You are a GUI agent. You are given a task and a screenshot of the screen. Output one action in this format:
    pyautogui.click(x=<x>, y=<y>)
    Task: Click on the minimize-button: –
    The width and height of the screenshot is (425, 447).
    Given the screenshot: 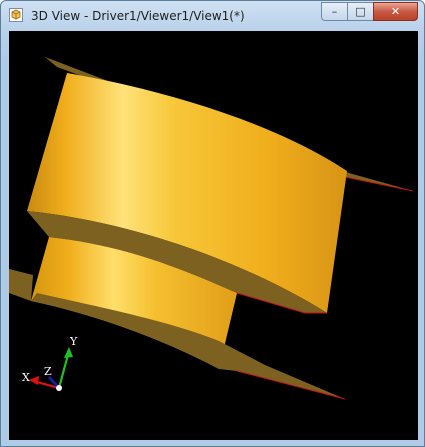 What is the action you would take?
    pyautogui.click(x=334, y=11)
    